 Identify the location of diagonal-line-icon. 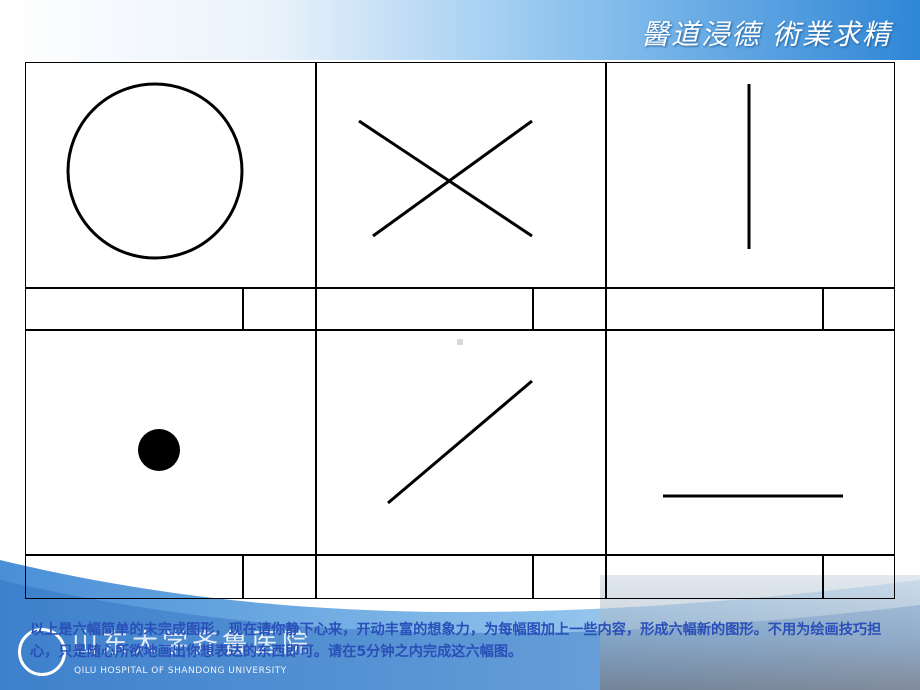
(460, 442).